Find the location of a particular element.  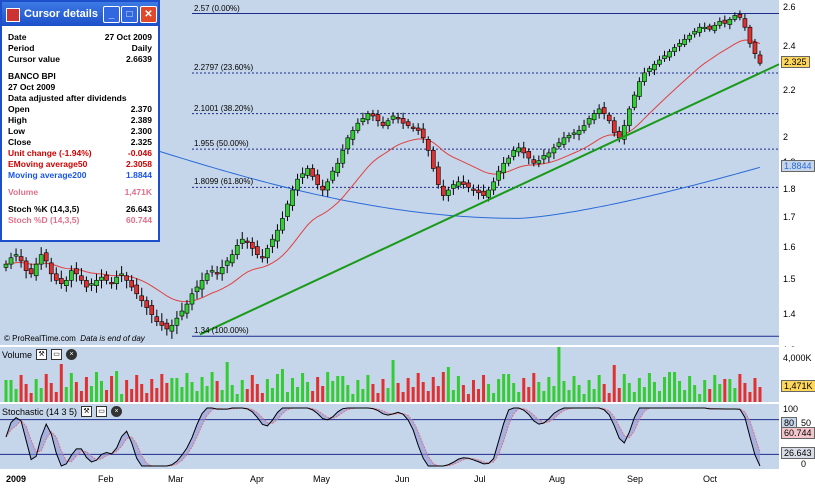

close-button: ✕ is located at coordinates (148, 14).